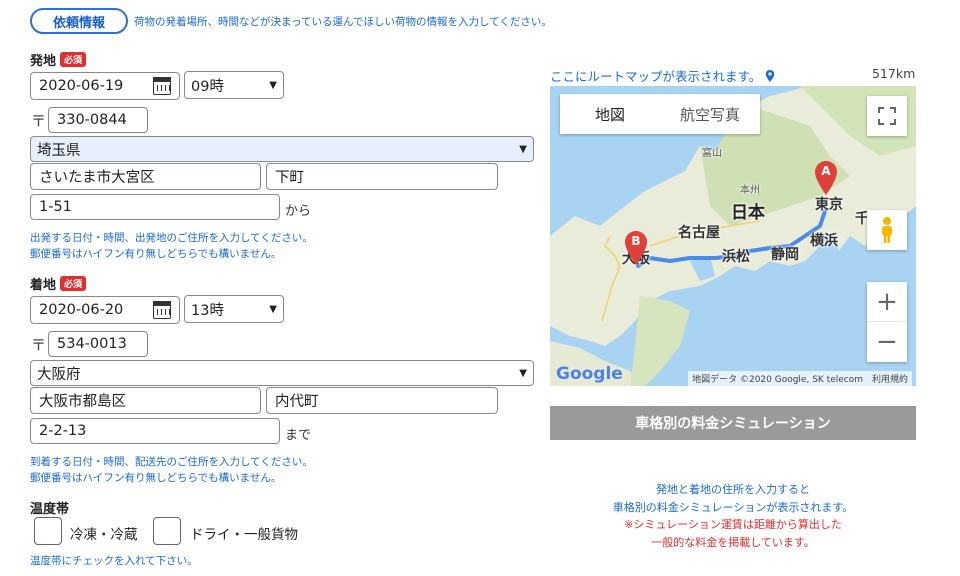  Describe the element at coordinates (58, 59) in the screenshot. I see `departure-label: 発地 必須` at that location.